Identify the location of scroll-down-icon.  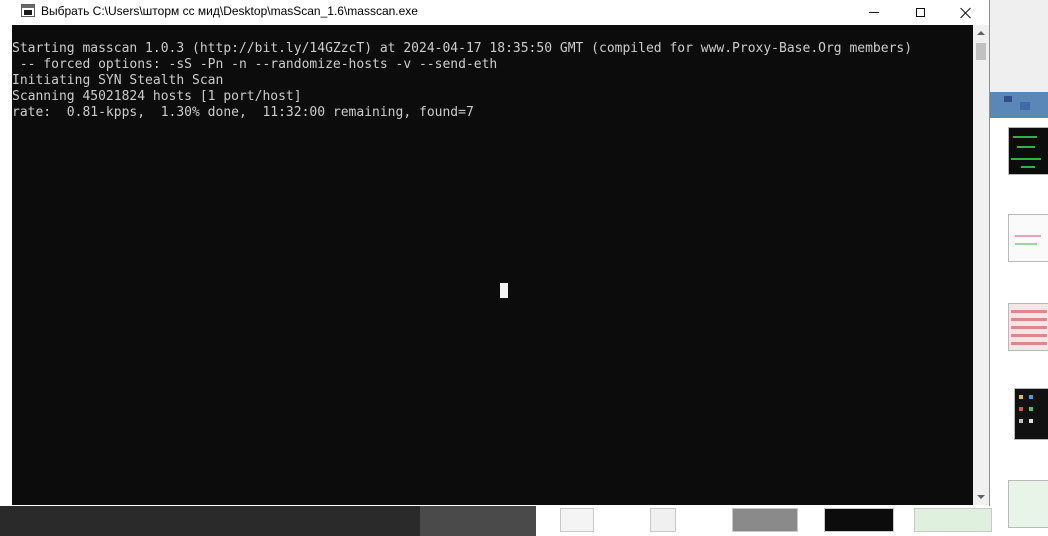
(981, 497).